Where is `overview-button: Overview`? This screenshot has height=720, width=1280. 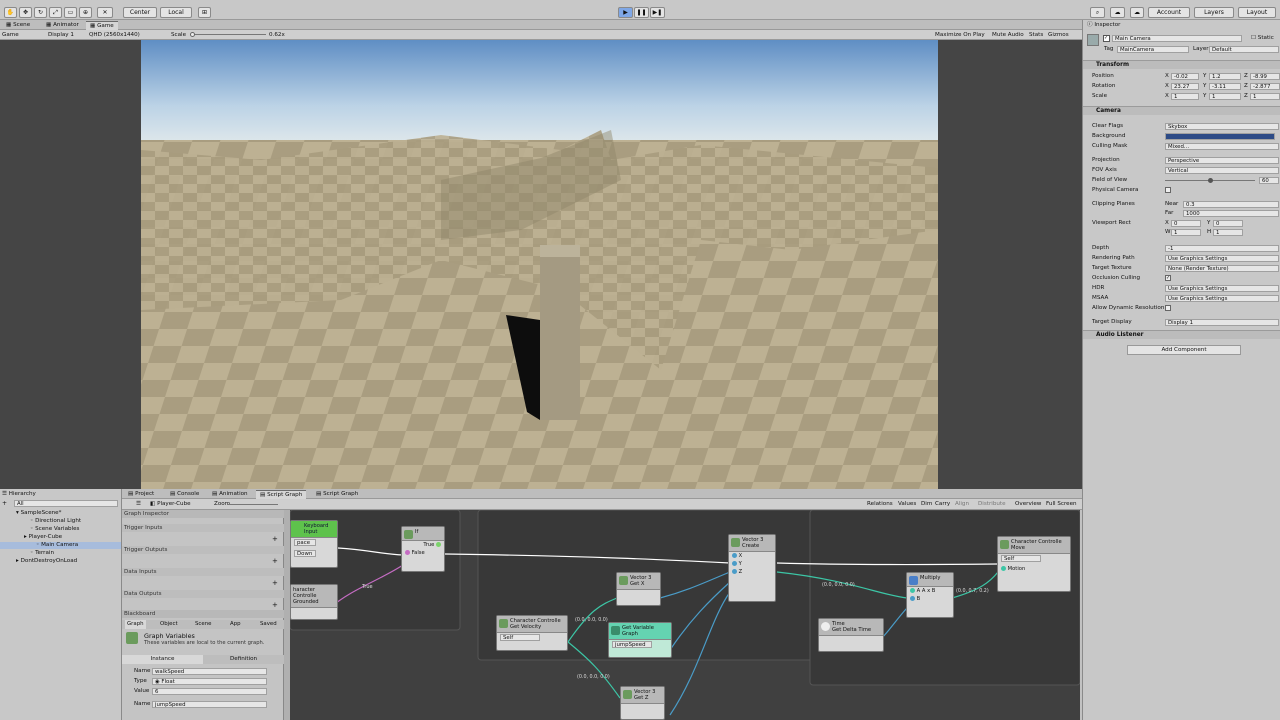
overview-button: Overview is located at coordinates (1028, 504).